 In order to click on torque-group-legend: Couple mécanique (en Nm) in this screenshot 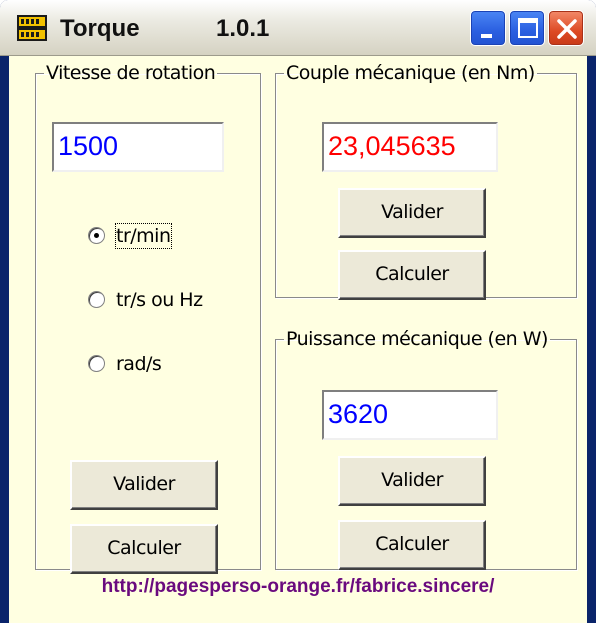, I will do `click(410, 73)`.